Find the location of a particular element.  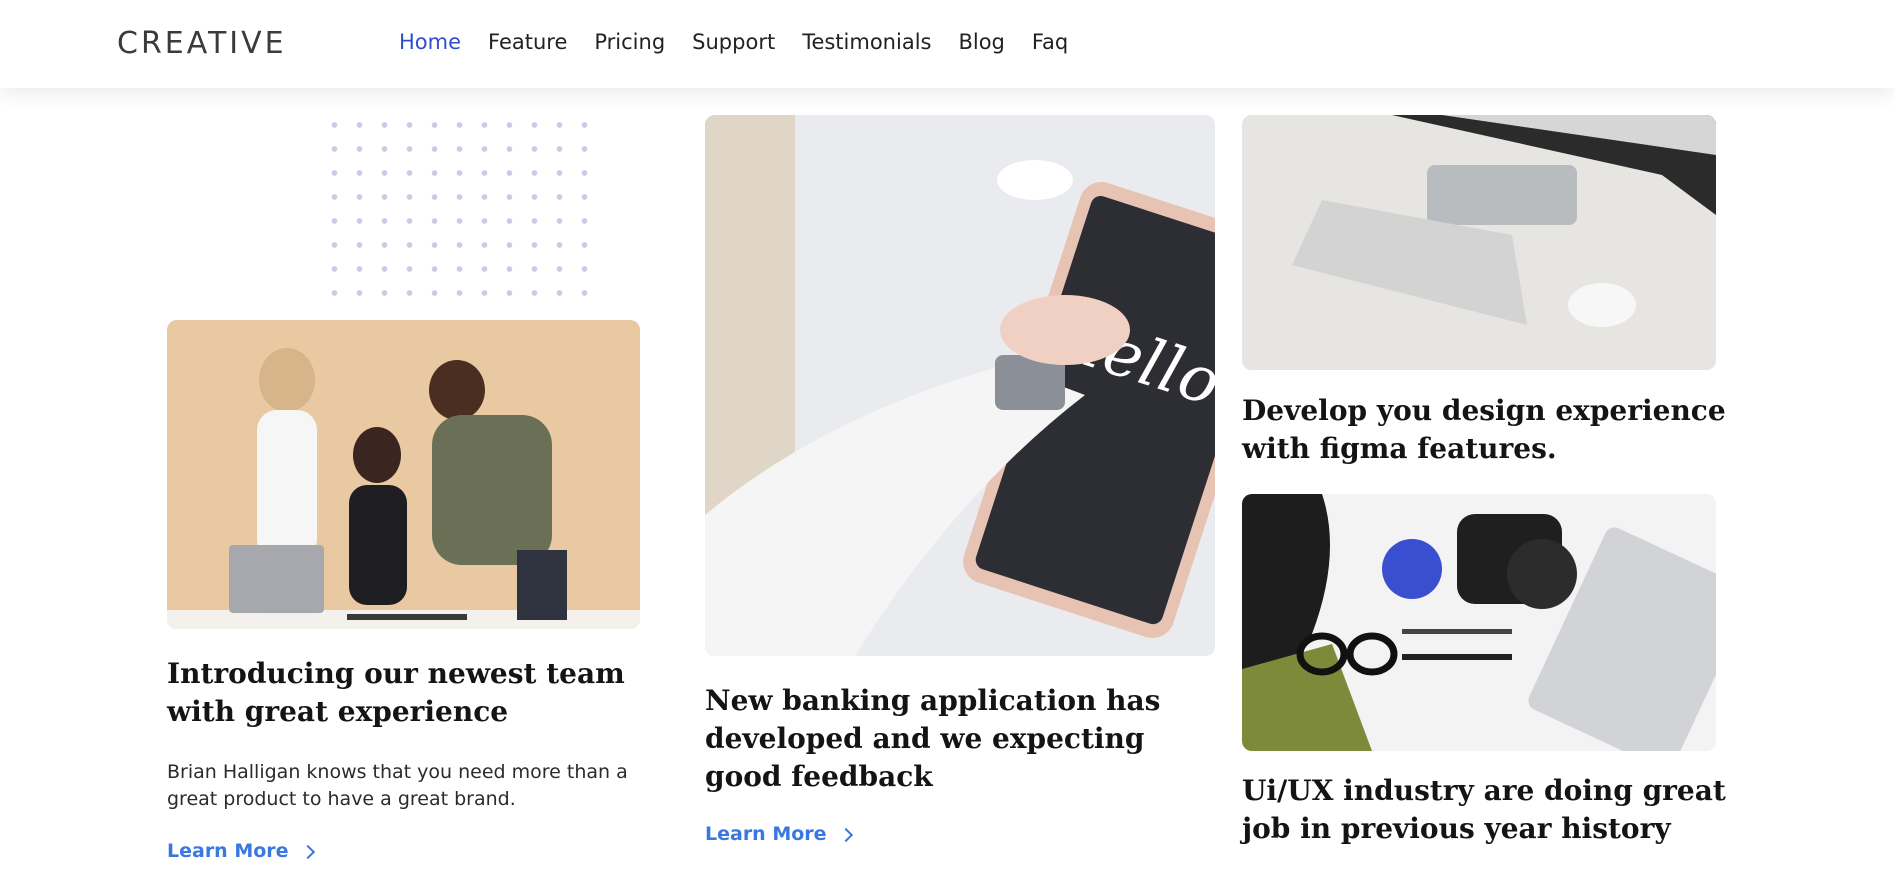

dot-pattern-decoration is located at coordinates (455, 213).